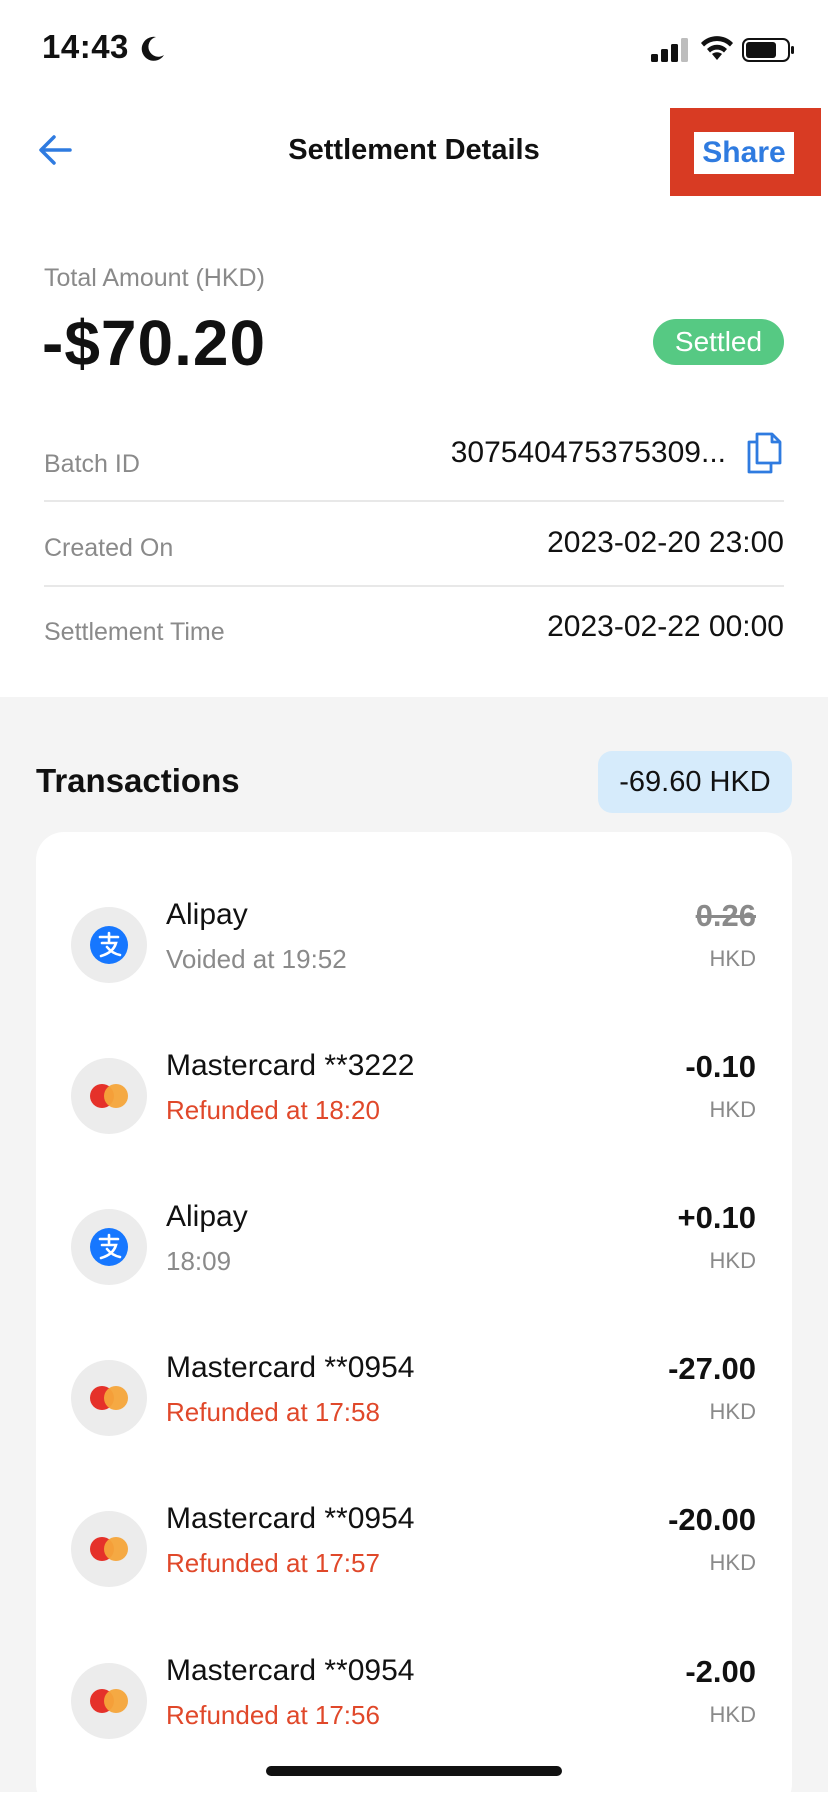 This screenshot has height=1812, width=828. I want to click on transaction-amount: -0.10, so click(720, 1066).